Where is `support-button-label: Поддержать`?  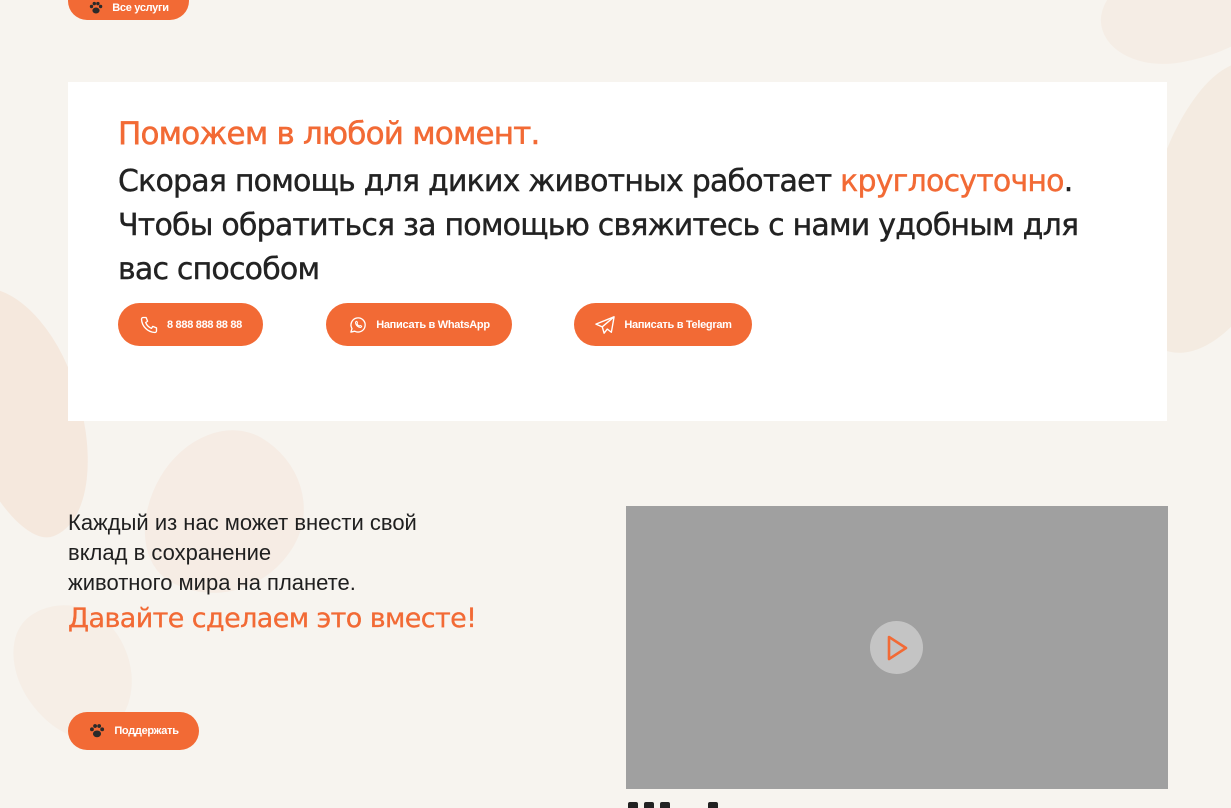 support-button-label: Поддержать is located at coordinates (146, 731).